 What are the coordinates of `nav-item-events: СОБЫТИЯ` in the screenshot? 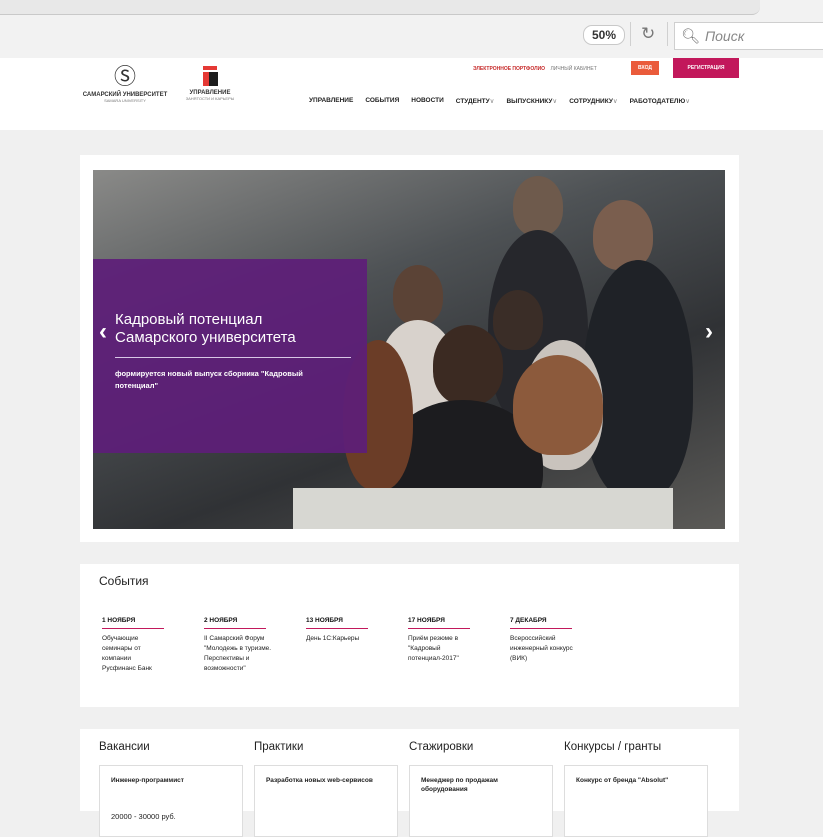 It's located at (382, 101).